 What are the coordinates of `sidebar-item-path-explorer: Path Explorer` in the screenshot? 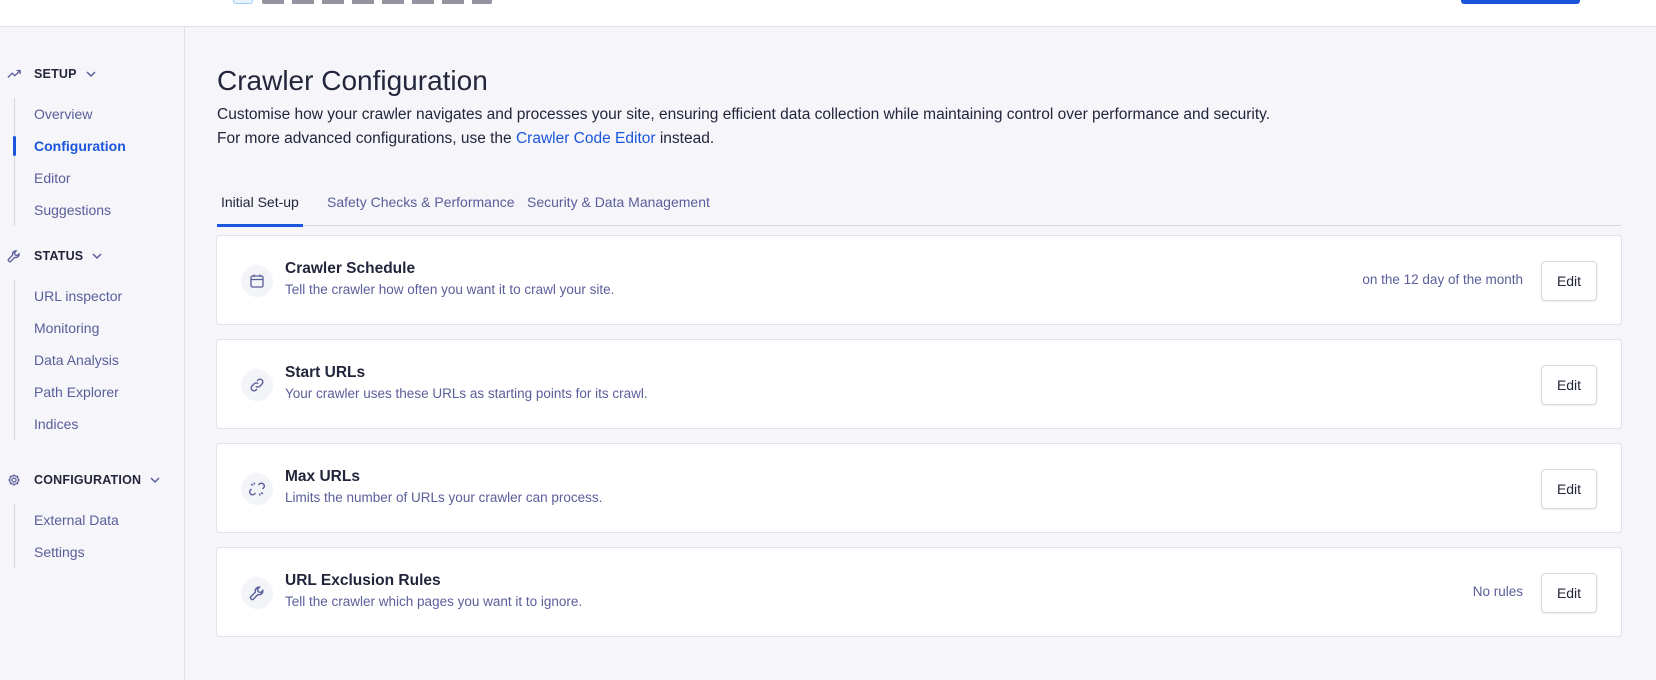 It's located at (100, 392).